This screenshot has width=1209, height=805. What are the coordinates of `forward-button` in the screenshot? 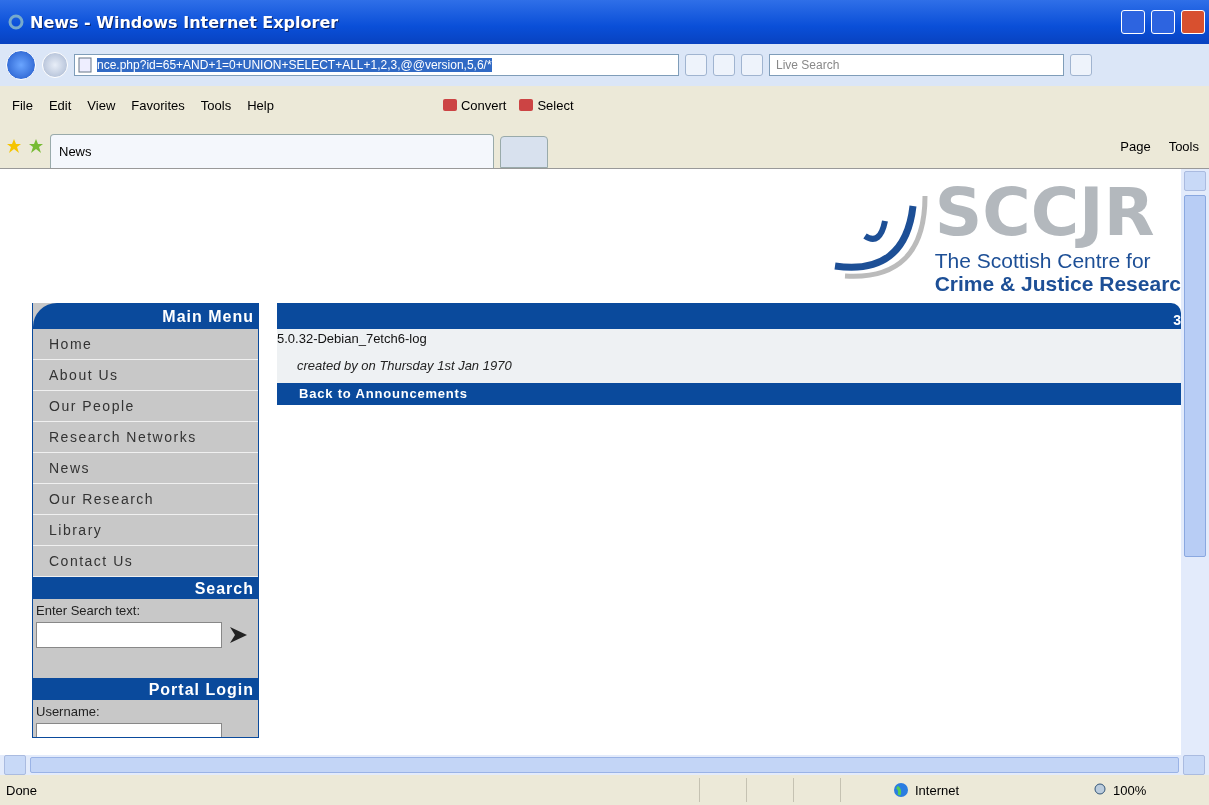 It's located at (55, 65).